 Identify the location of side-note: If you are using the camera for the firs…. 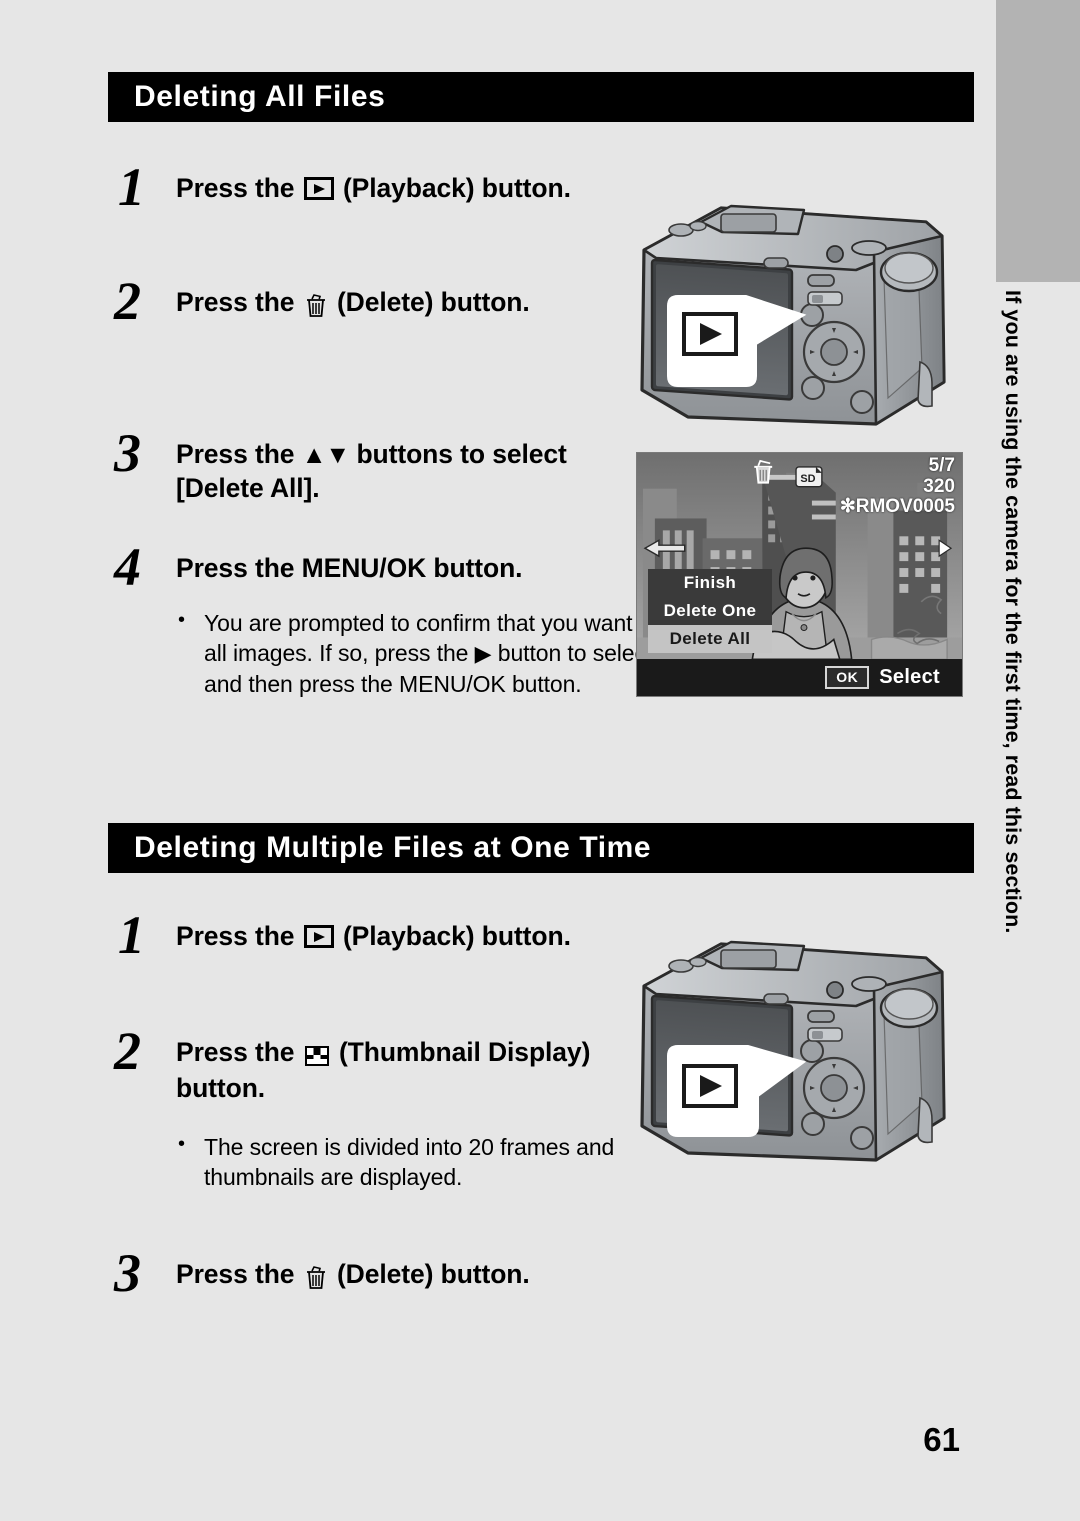
(1013, 755).